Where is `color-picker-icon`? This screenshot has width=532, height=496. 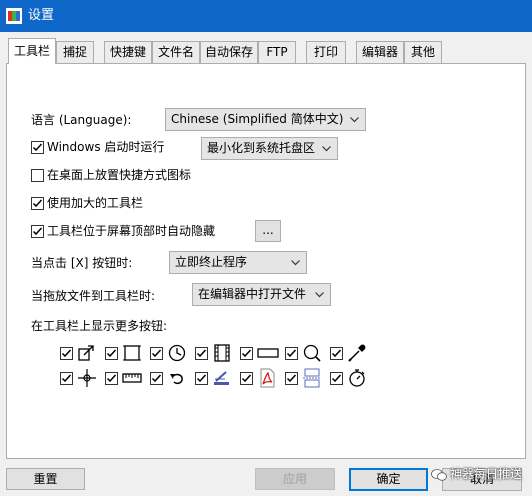
color-picker-icon is located at coordinates (357, 353).